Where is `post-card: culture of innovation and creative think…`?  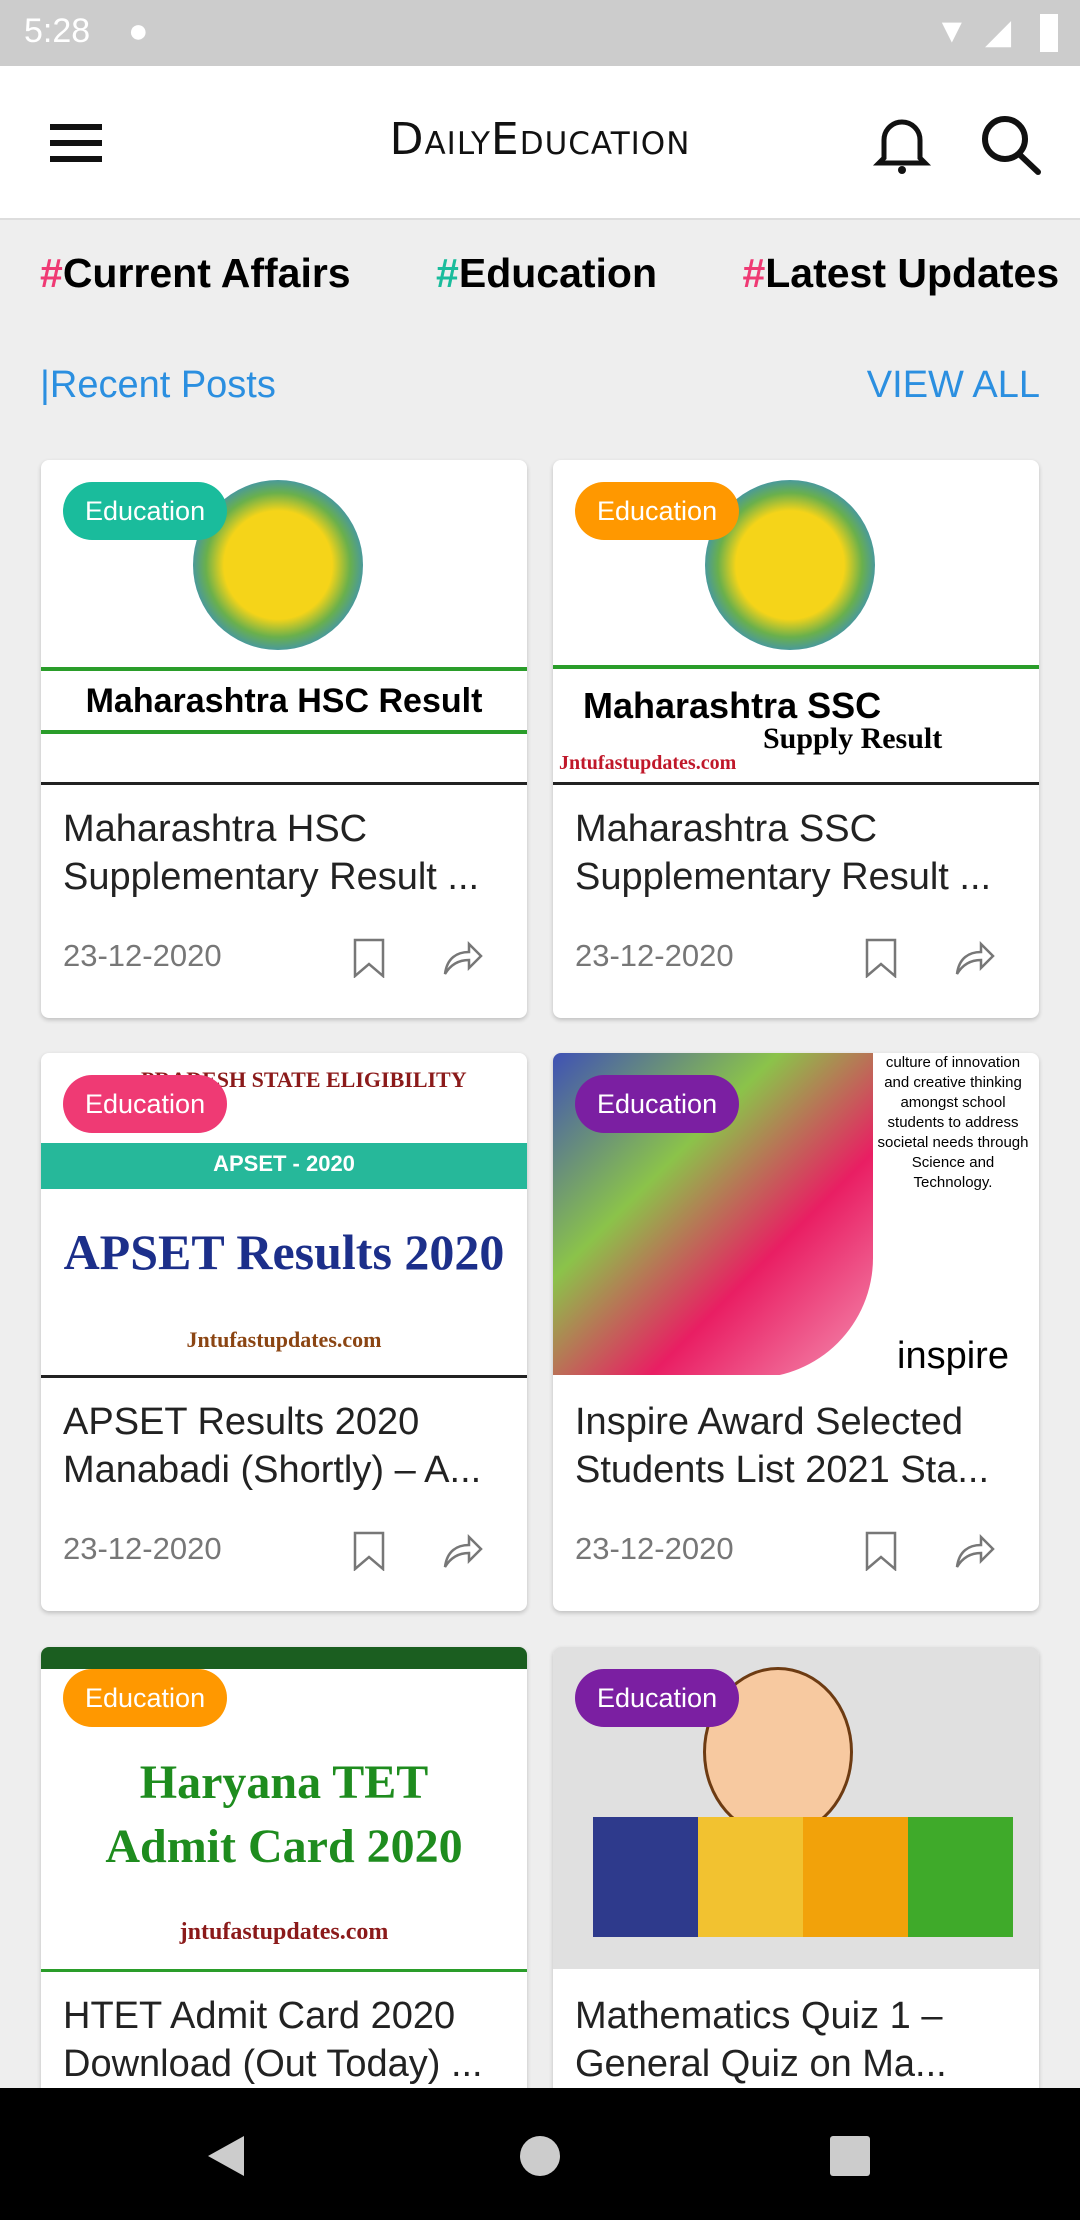 post-card: culture of innovation and creative think… is located at coordinates (796, 1332).